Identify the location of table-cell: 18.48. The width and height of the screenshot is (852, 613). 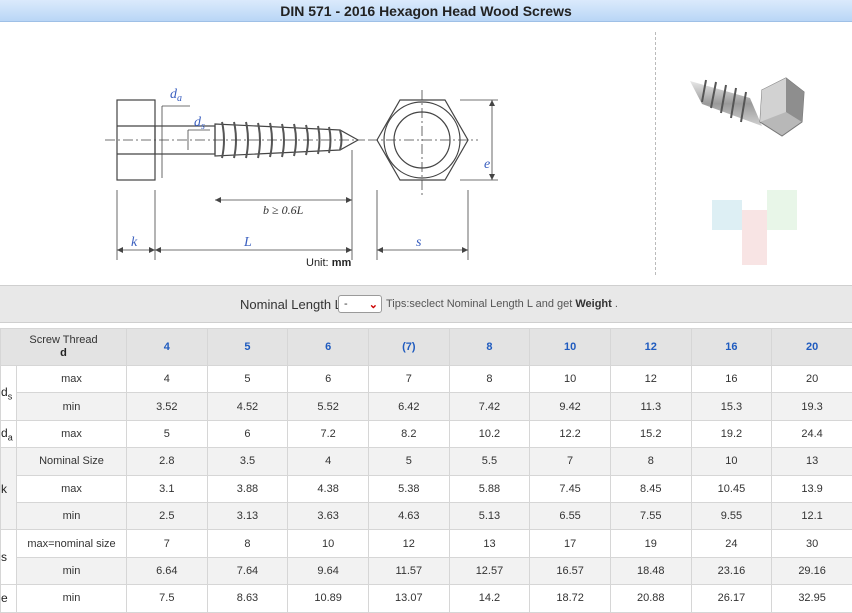
(650, 571).